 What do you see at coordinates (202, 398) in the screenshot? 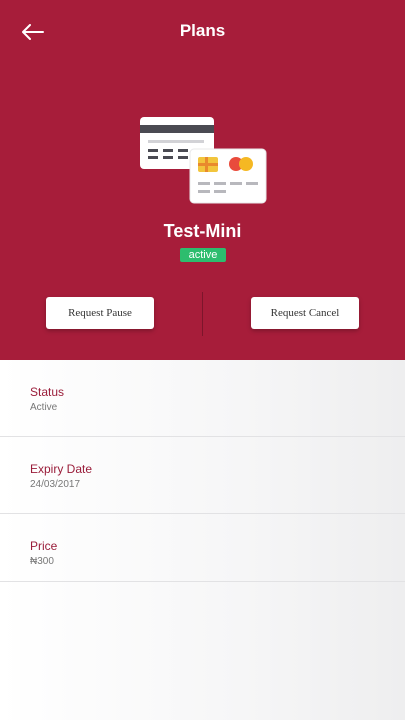
I see `detail-row-status: Status Active` at bounding box center [202, 398].